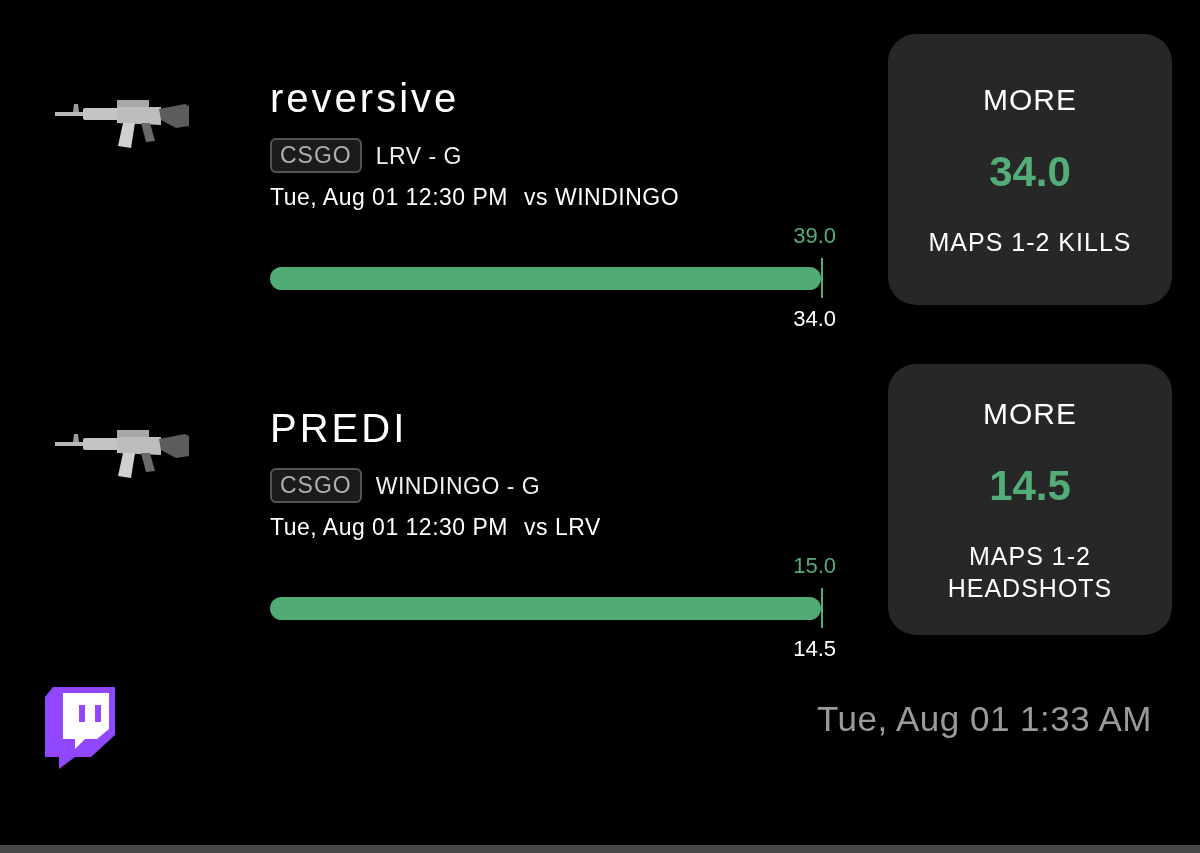 This screenshot has width=1200, height=853. What do you see at coordinates (458, 486) in the screenshot?
I see `team-label: WINDINGO - G` at bounding box center [458, 486].